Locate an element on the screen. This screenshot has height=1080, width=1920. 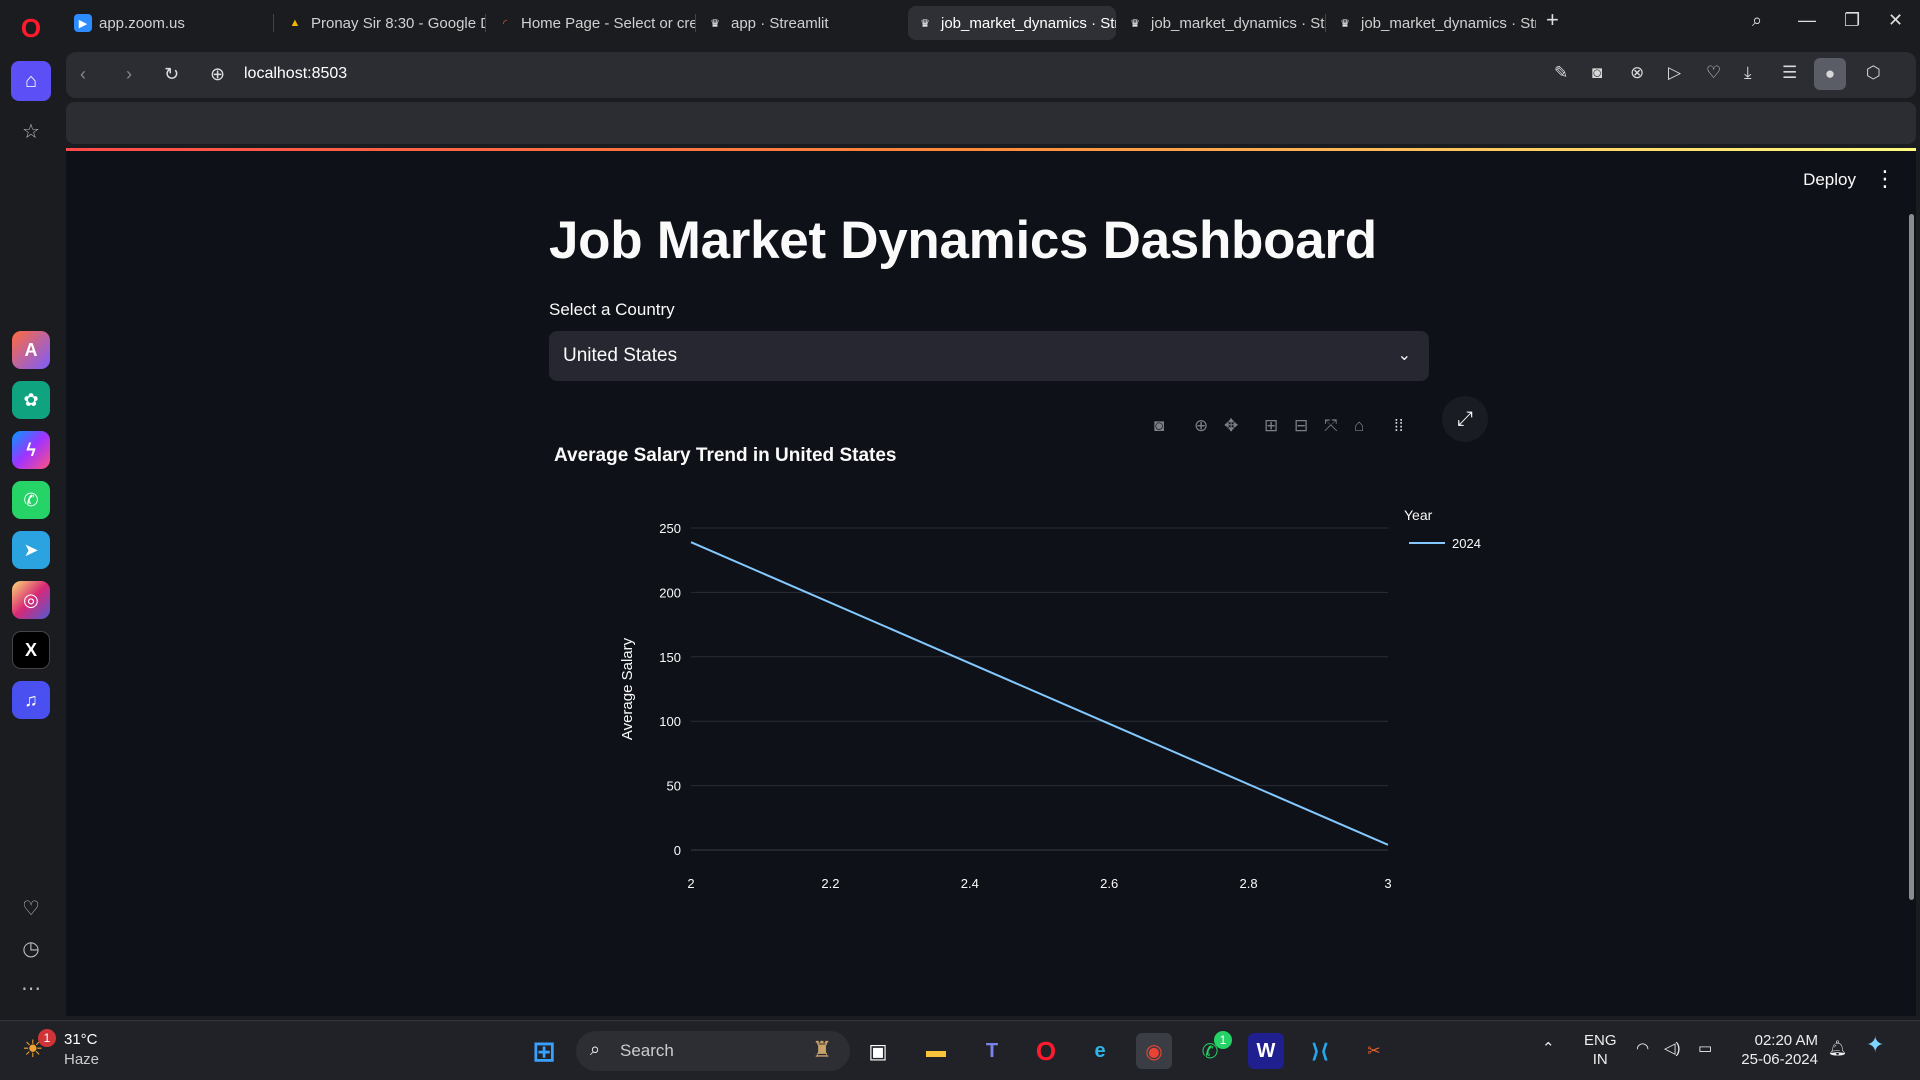
tab-job-market-active: ♛ job_market_dynamics · Str is located at coordinates (1012, 23).